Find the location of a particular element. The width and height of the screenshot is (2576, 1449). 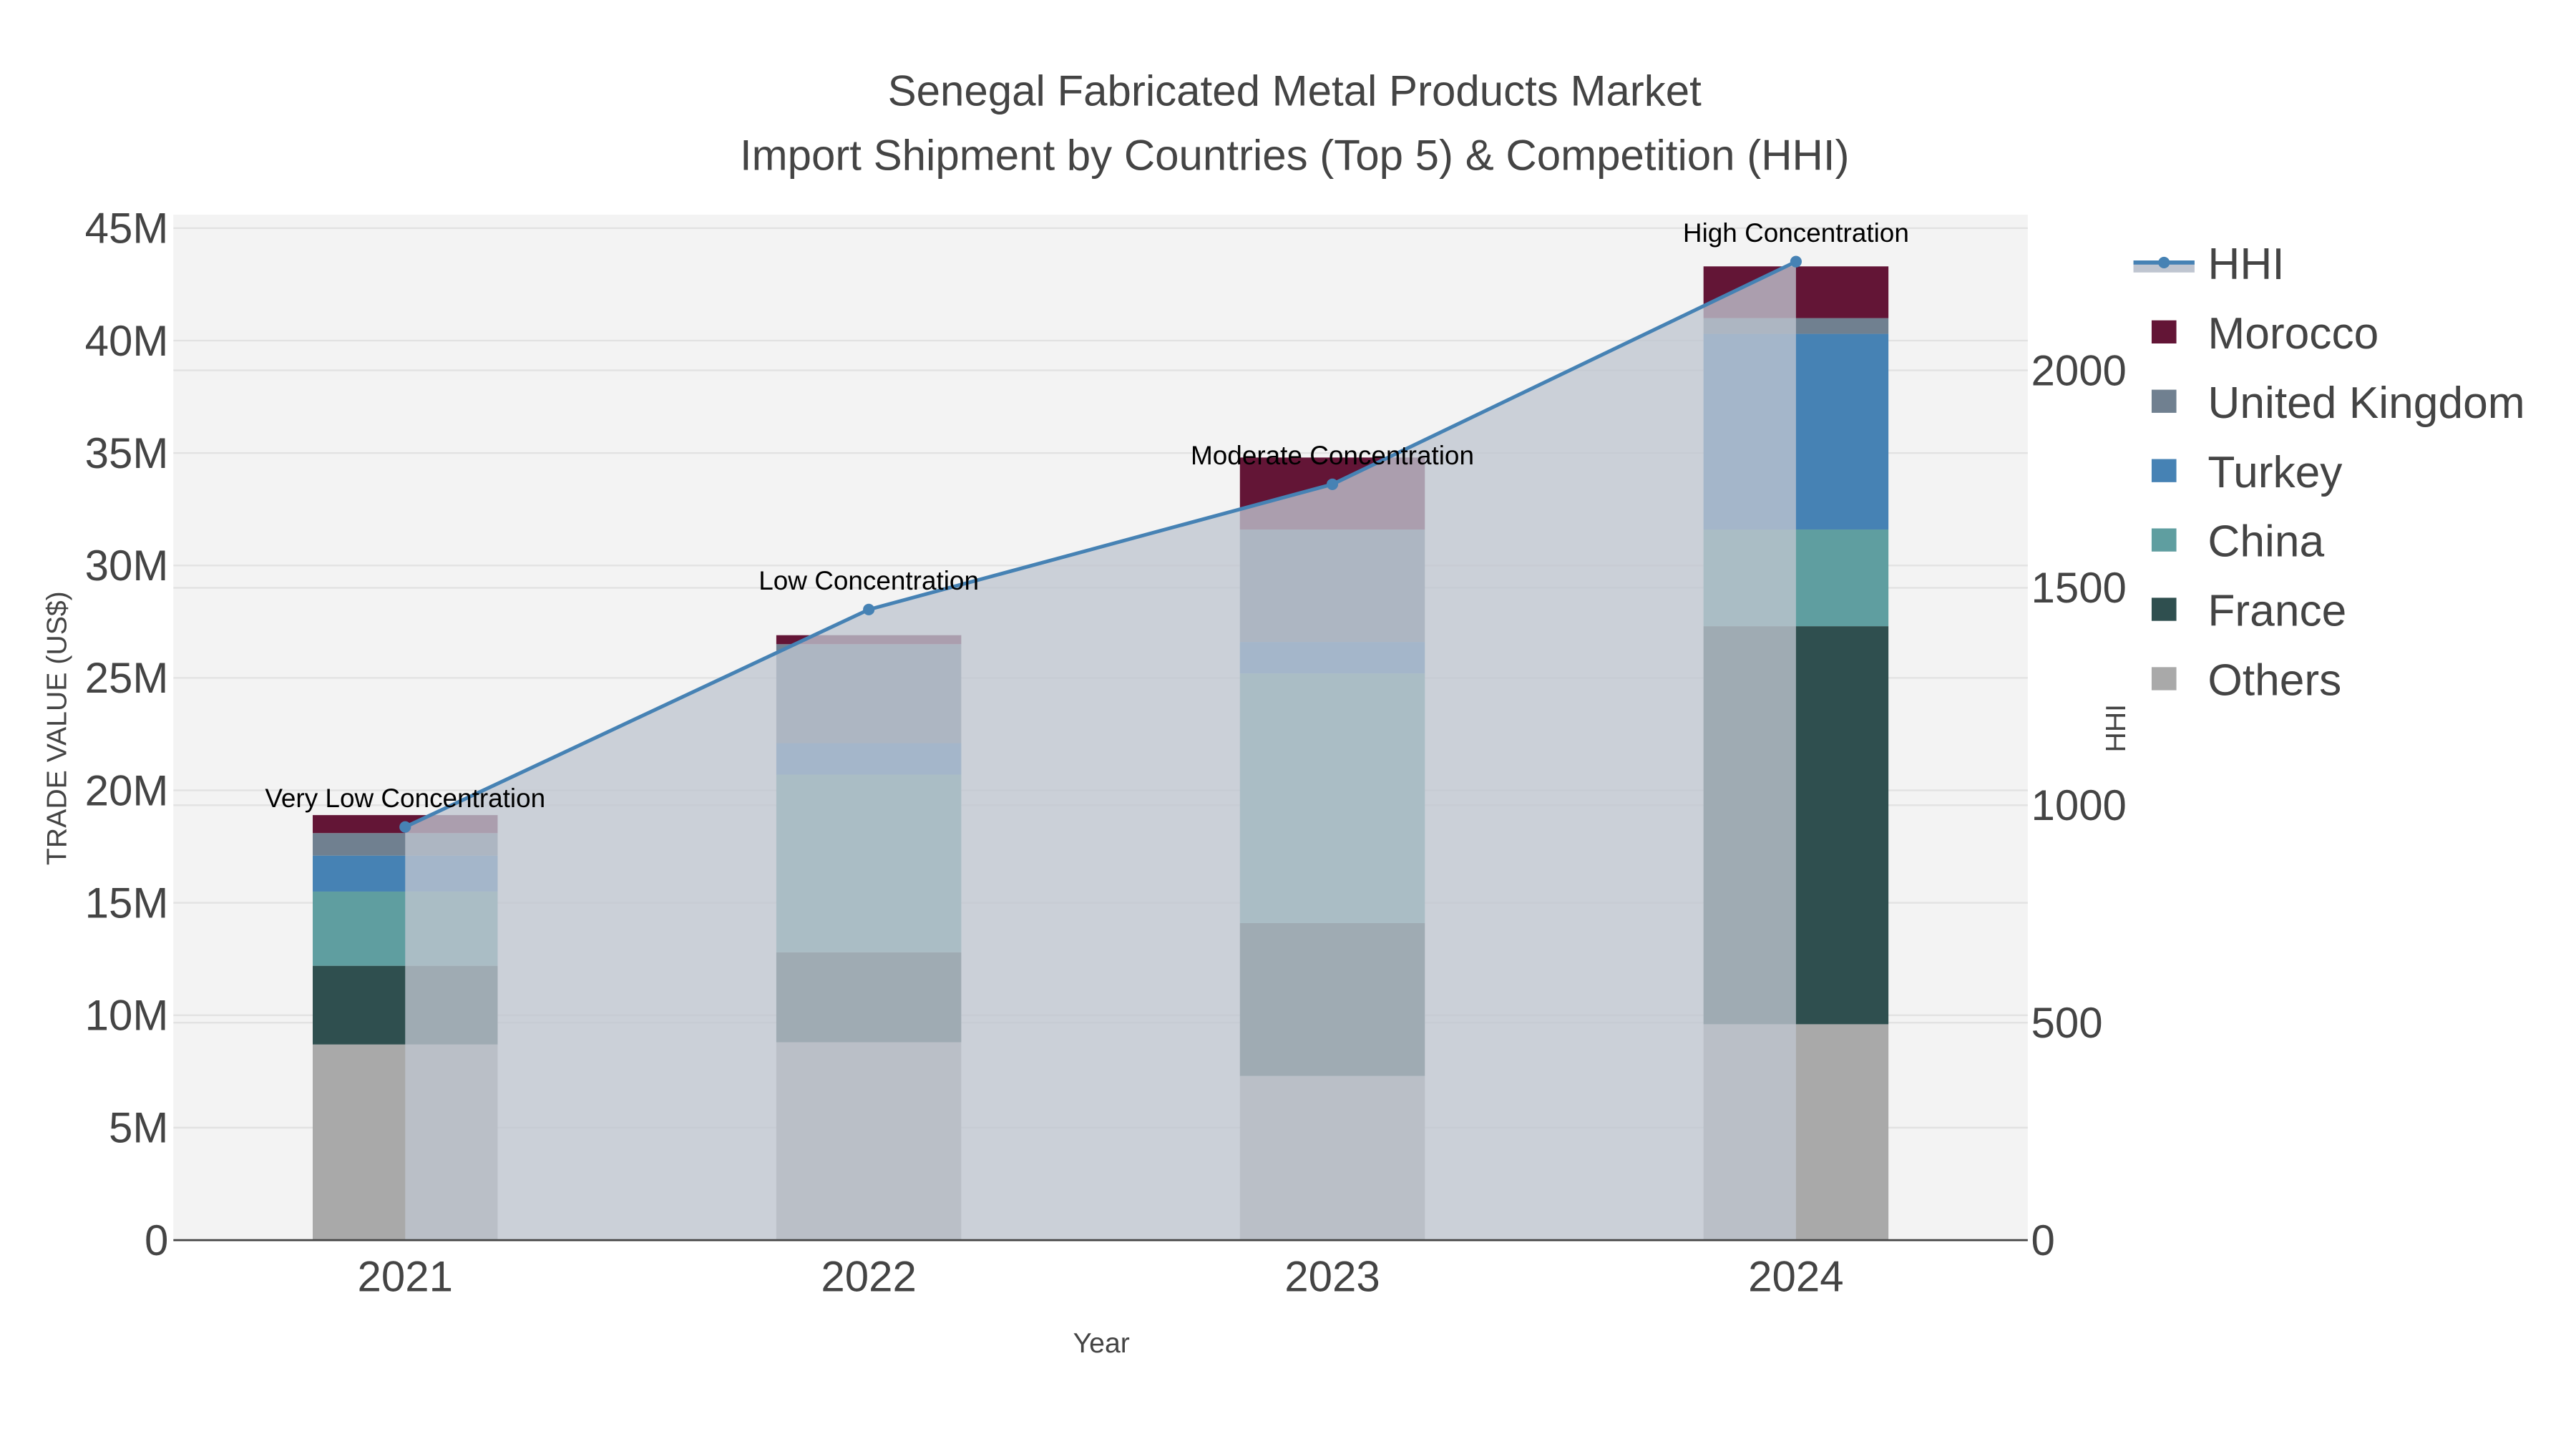

y2-tick-label: 500 is located at coordinates (2066, 1023).